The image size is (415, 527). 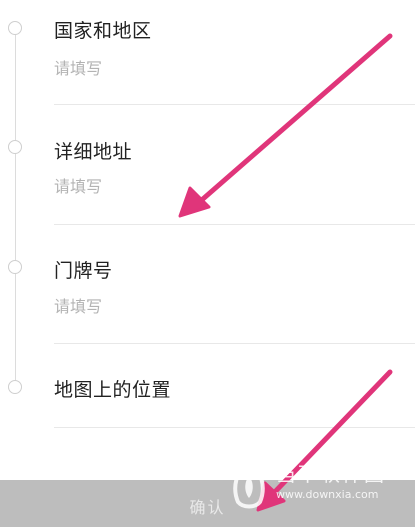 What do you see at coordinates (219, 186) in the screenshot?
I see `detailed-address-input` at bounding box center [219, 186].